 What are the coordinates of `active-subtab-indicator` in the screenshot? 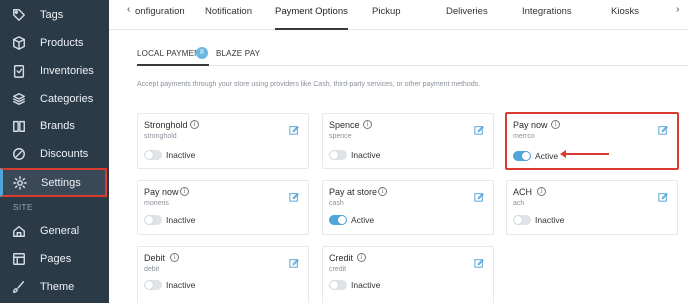 It's located at (173, 65).